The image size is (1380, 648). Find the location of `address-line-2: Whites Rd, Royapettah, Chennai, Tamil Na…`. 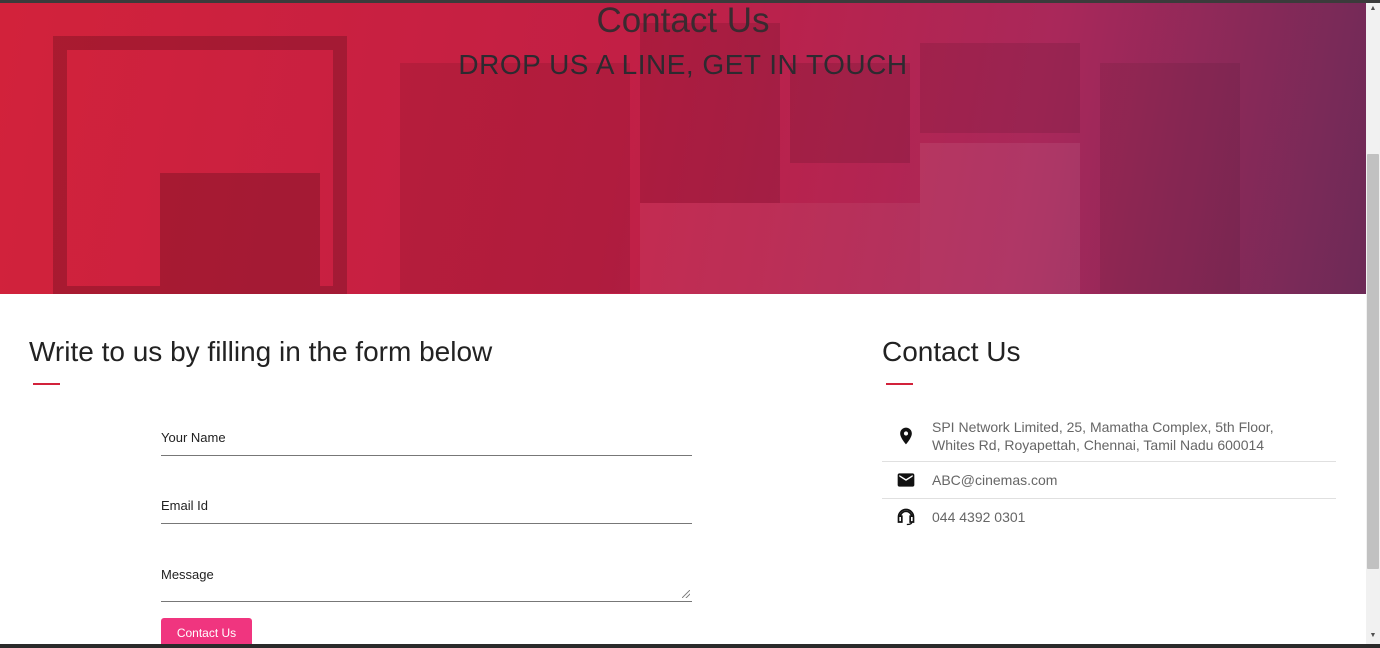

address-line-2: Whites Rd, Royapettah, Chennai, Tamil Na… is located at coordinates (1098, 445).